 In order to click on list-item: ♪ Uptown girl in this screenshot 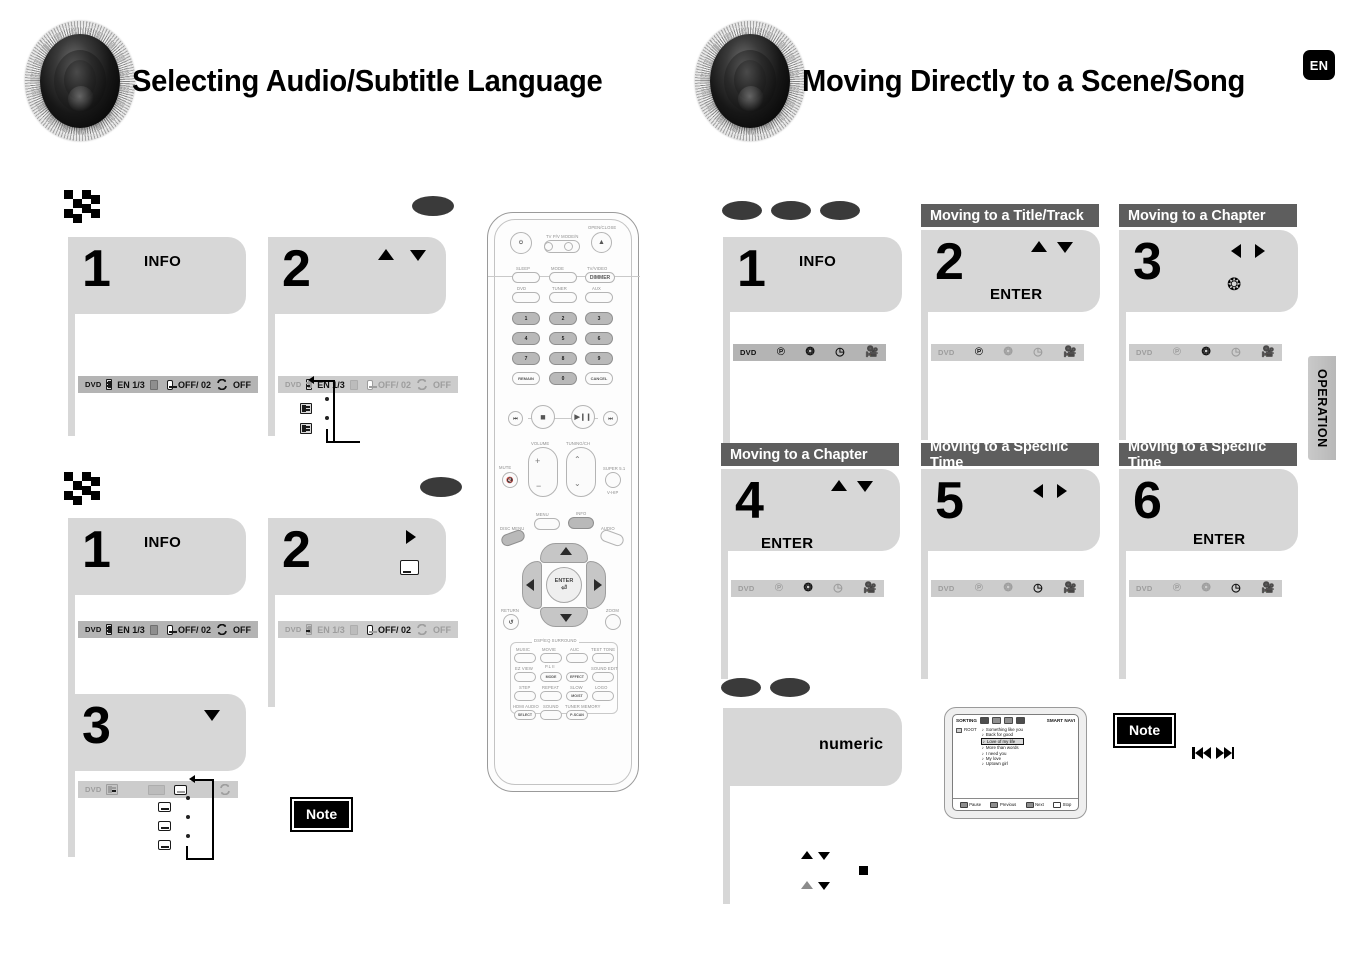, I will do `click(1002, 763)`.